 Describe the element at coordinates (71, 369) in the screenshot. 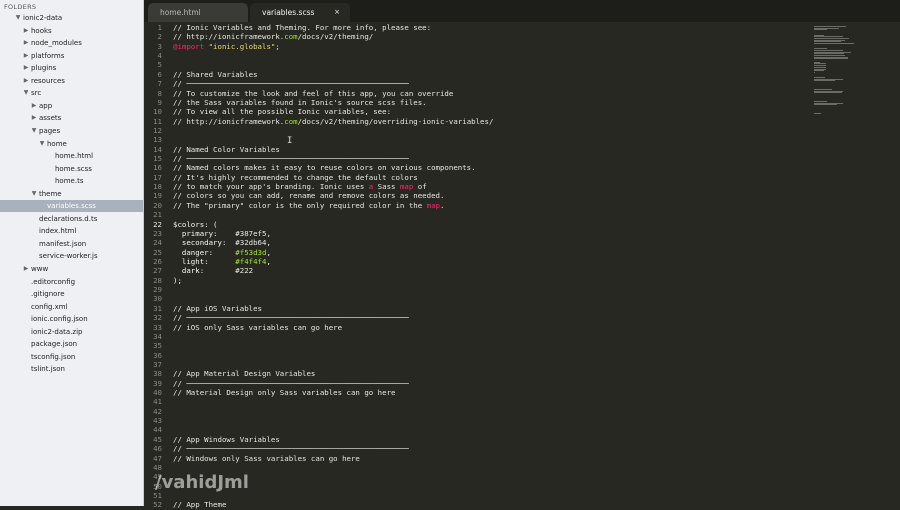

I see `tree-item: tslint.json` at that location.